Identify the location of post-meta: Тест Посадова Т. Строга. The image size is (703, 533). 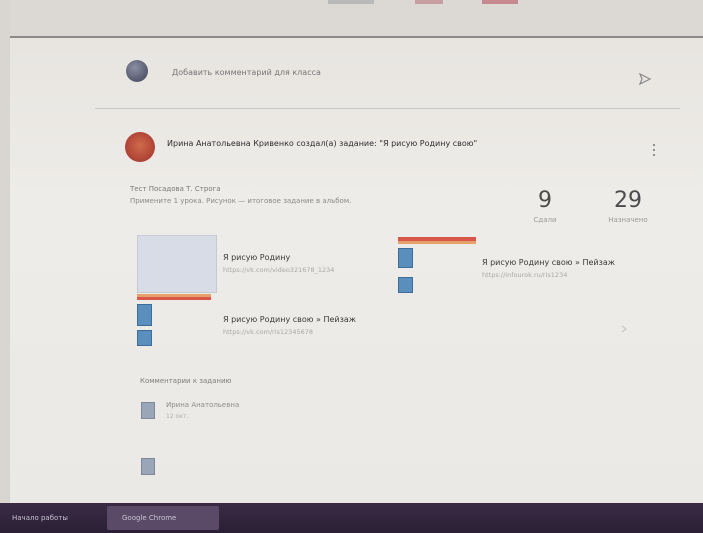
(175, 189).